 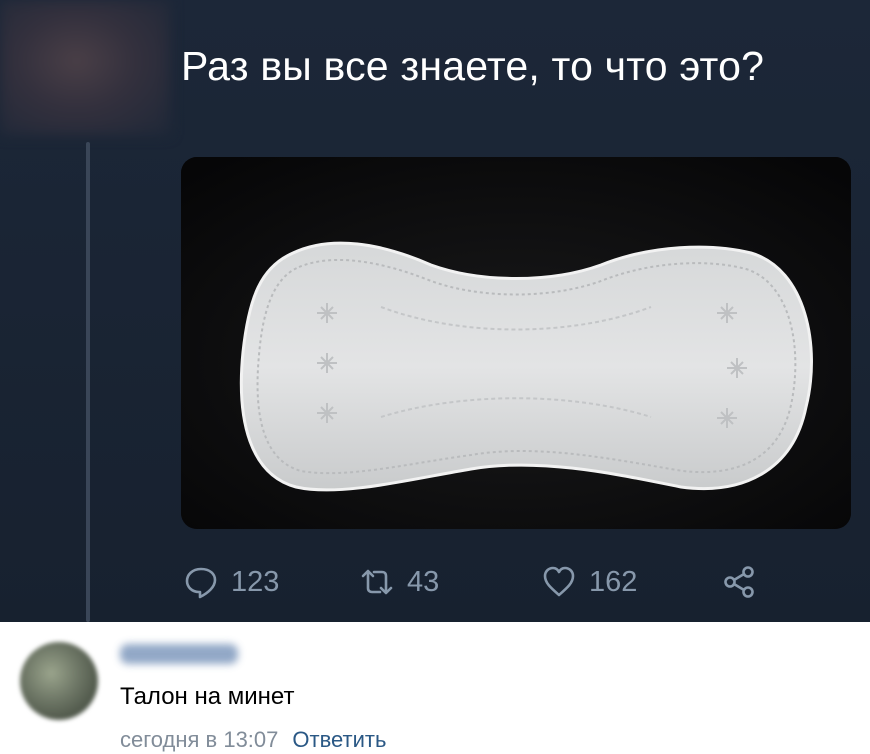 What do you see at coordinates (559, 582) in the screenshot?
I see `heart-icon` at bounding box center [559, 582].